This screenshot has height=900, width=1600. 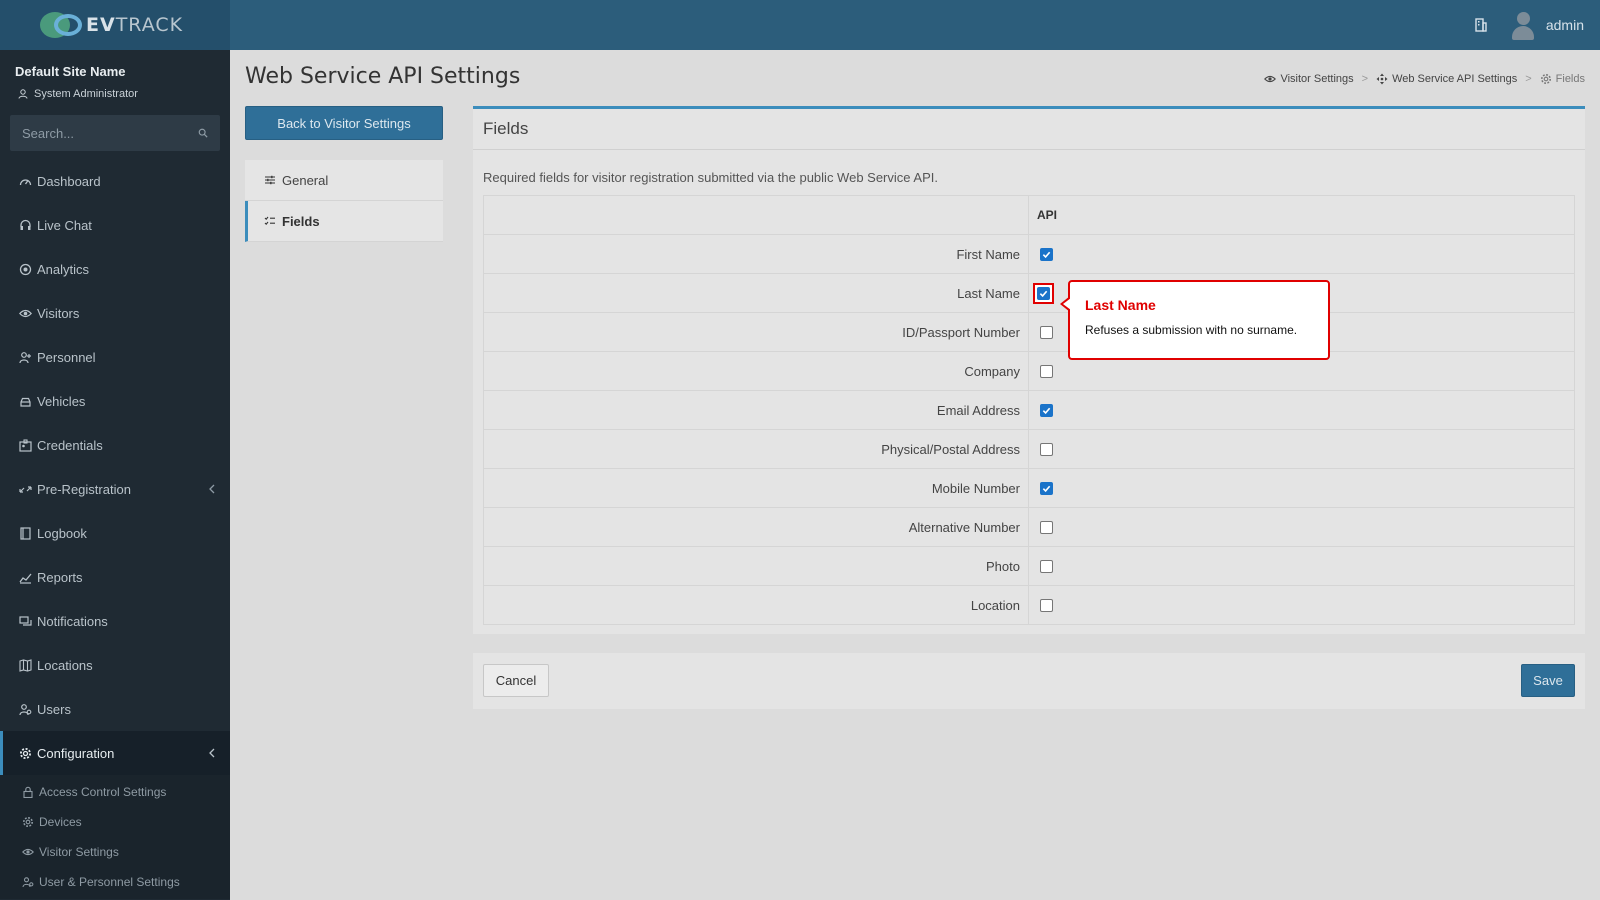 I want to click on table-row: Location, so click(x=1029, y=605).